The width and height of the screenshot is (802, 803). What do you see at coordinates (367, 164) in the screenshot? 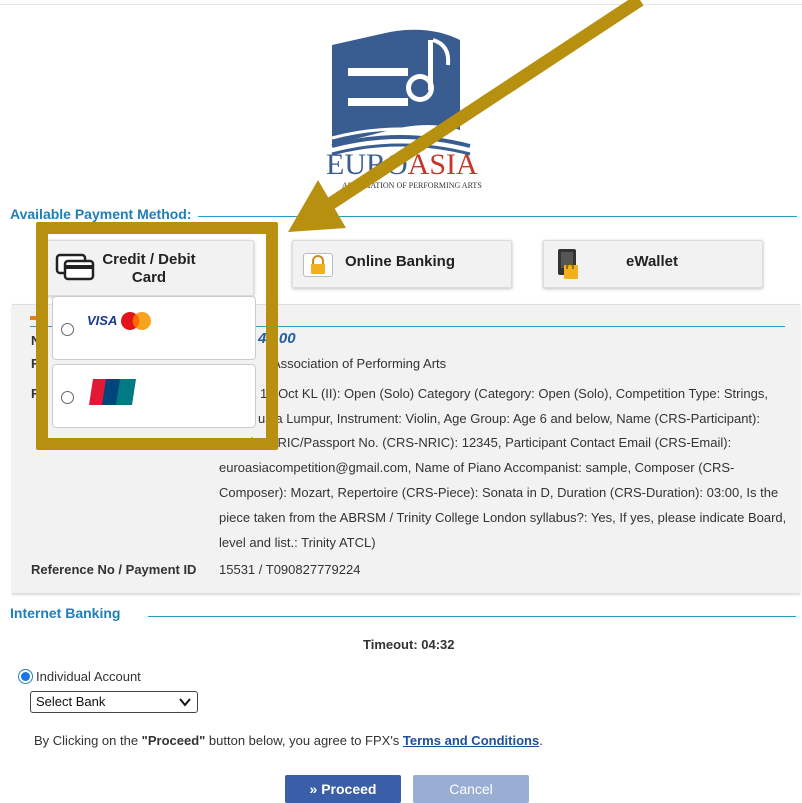
I see `logo-text-euro: EURO` at bounding box center [367, 164].